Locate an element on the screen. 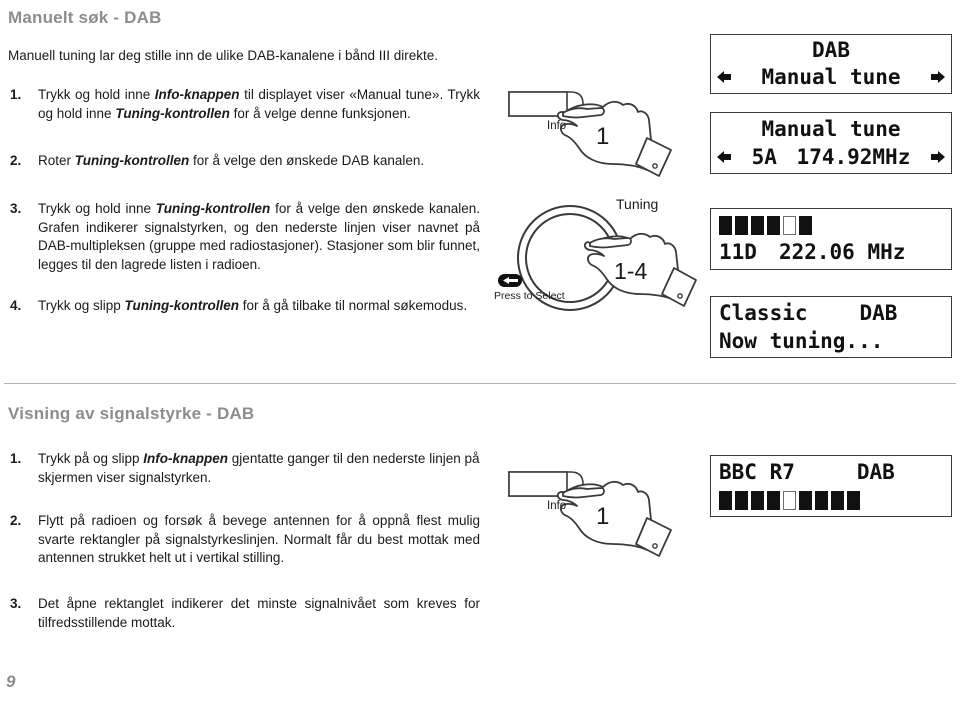 Image resolution: width=960 pixels, height=701 pixels. hand-step-label: 1-4 is located at coordinates (631, 271).